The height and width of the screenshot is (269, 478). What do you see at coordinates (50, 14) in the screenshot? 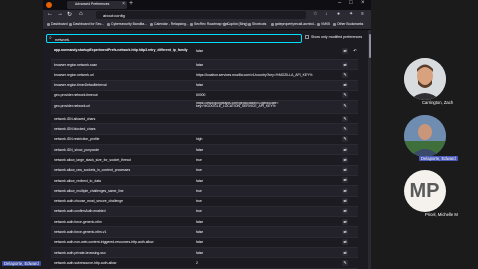
I see `back-icon: ←` at bounding box center [50, 14].